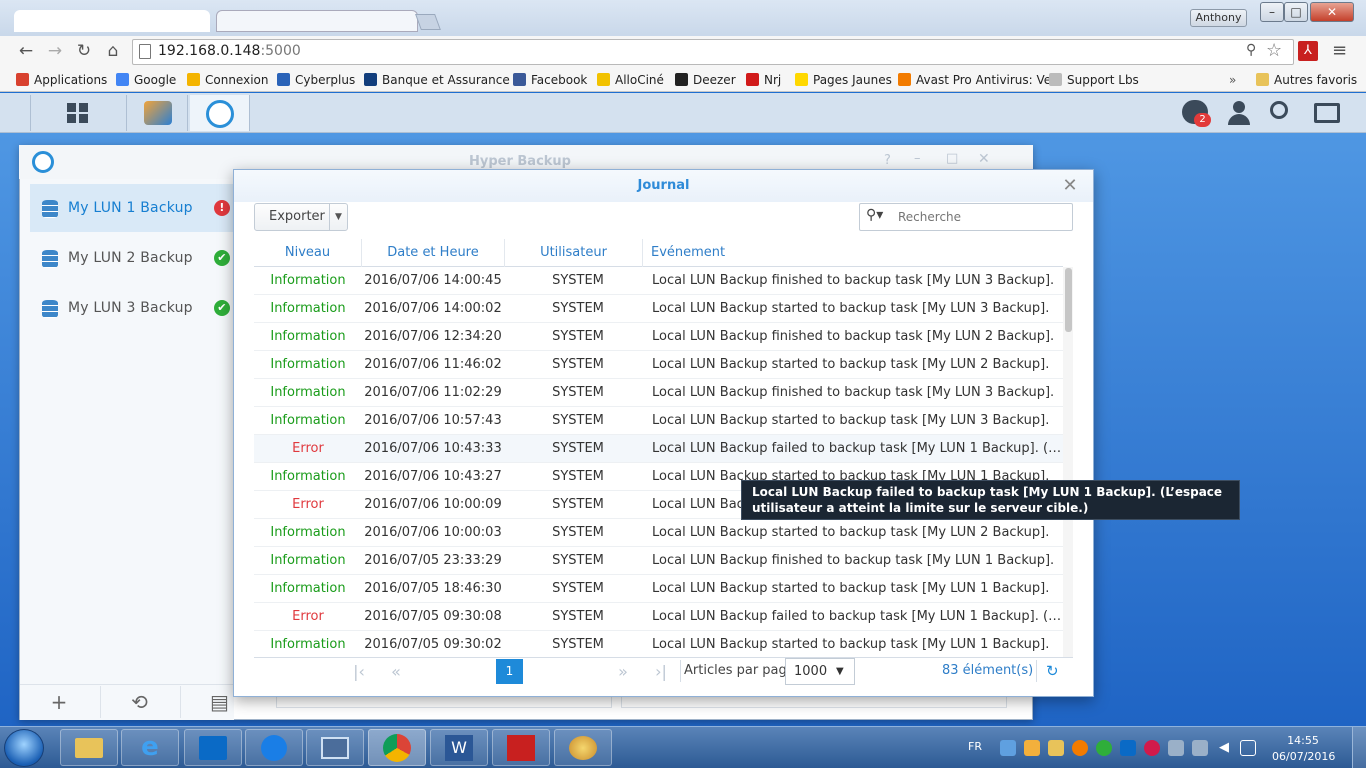 This screenshot has height=768, width=1366. Describe the element at coordinates (59, 702) in the screenshot. I see `add-icon: +` at that location.